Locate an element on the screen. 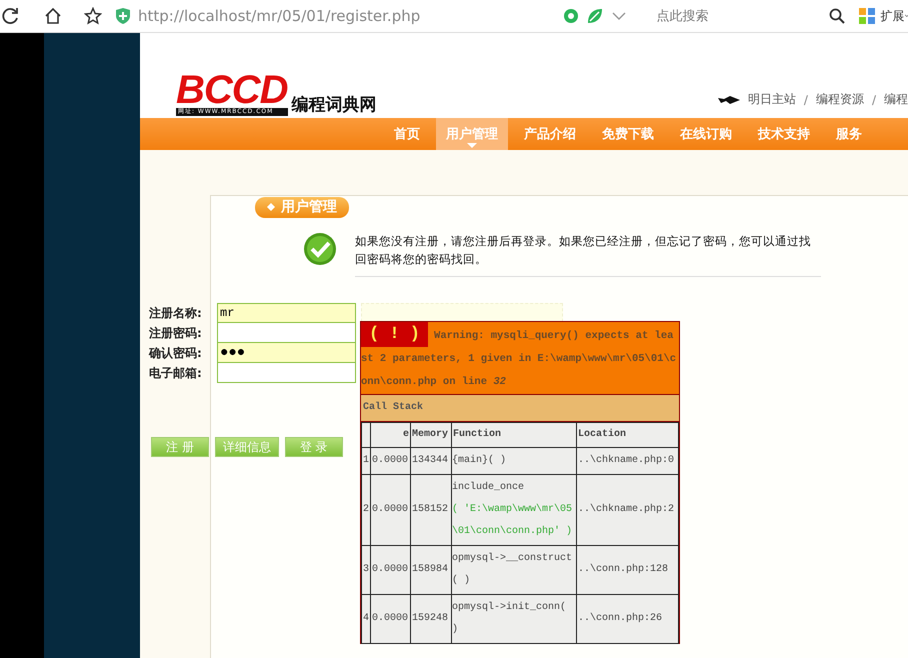 This screenshot has height=658, width=908. diamond-icon is located at coordinates (271, 207).